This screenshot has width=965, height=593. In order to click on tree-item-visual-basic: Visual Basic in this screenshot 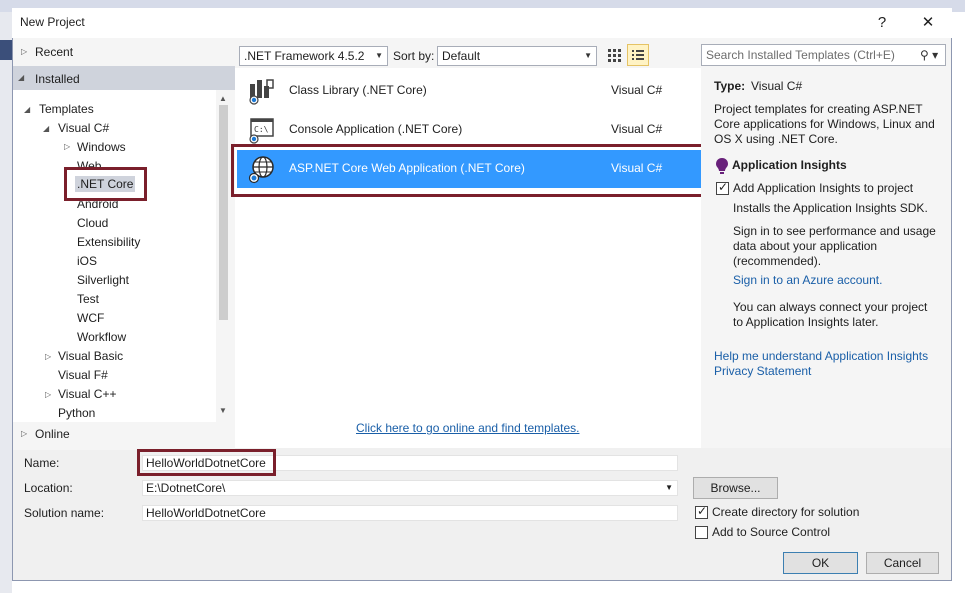, I will do `click(90, 356)`.